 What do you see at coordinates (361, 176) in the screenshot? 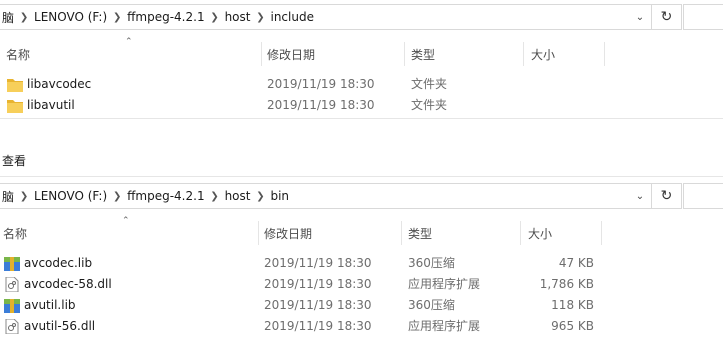
I see `ribbon-divider` at bounding box center [361, 176].